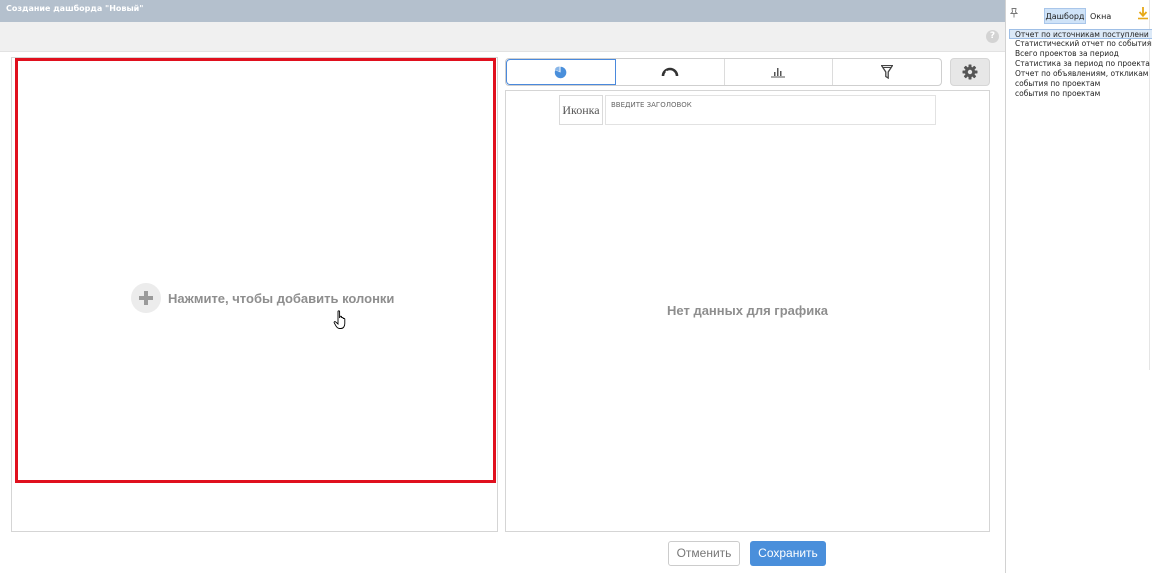 The image size is (1152, 573). I want to click on plus-icon, so click(146, 298).